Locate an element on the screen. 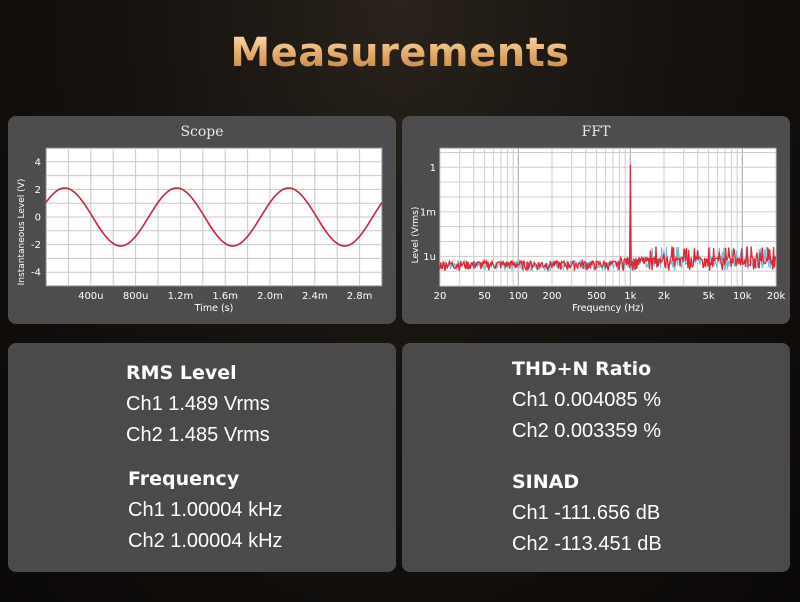  scope-x-tick-label: 400u is located at coordinates (90, 296).